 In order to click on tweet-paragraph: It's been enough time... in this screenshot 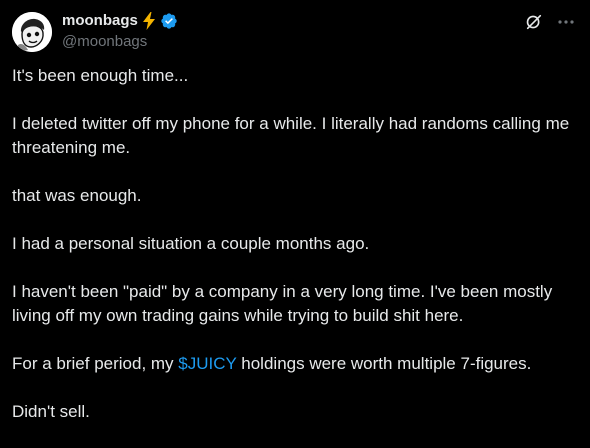, I will do `click(100, 75)`.